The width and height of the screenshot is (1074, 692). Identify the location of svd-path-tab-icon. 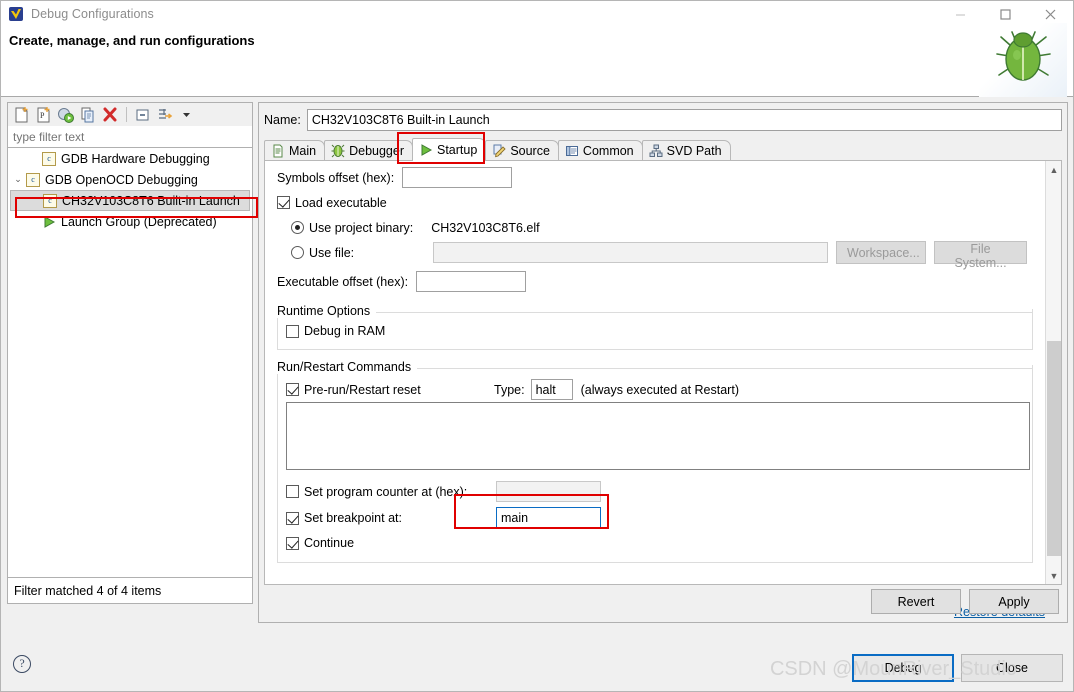
(656, 151).